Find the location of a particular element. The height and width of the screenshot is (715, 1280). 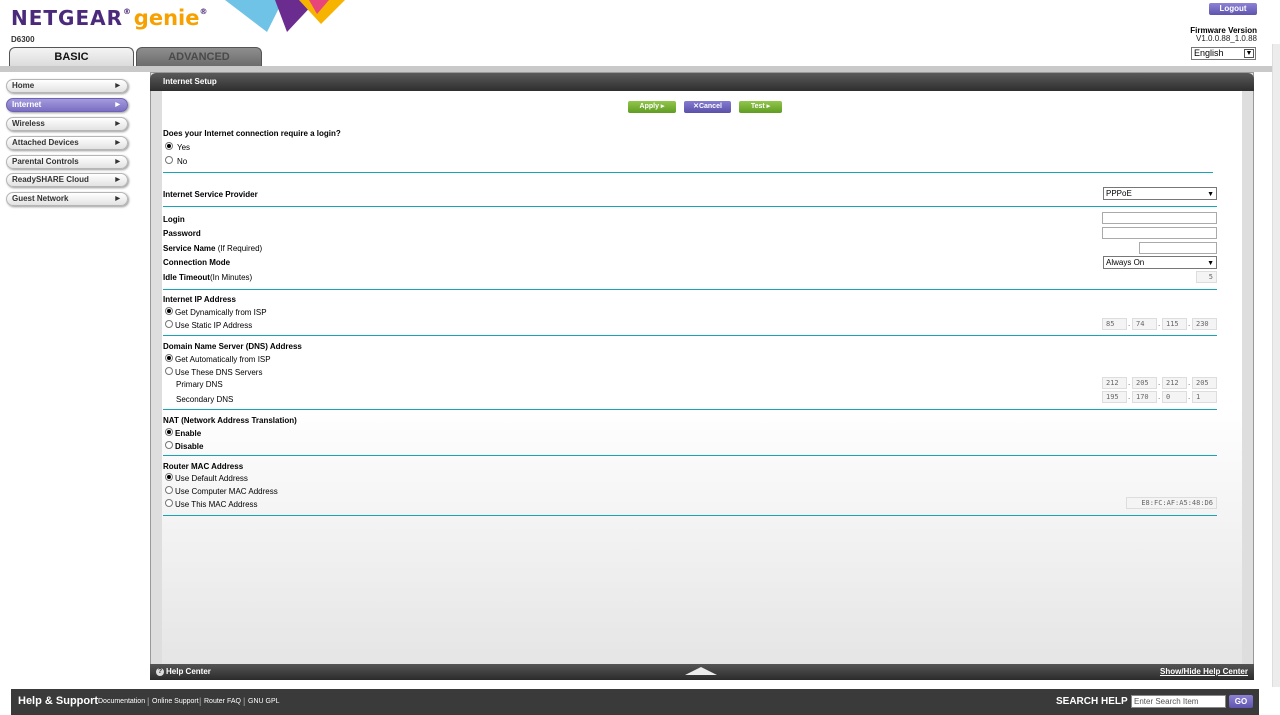

idle-timeout-hint: (In Minutes) is located at coordinates (231, 277).